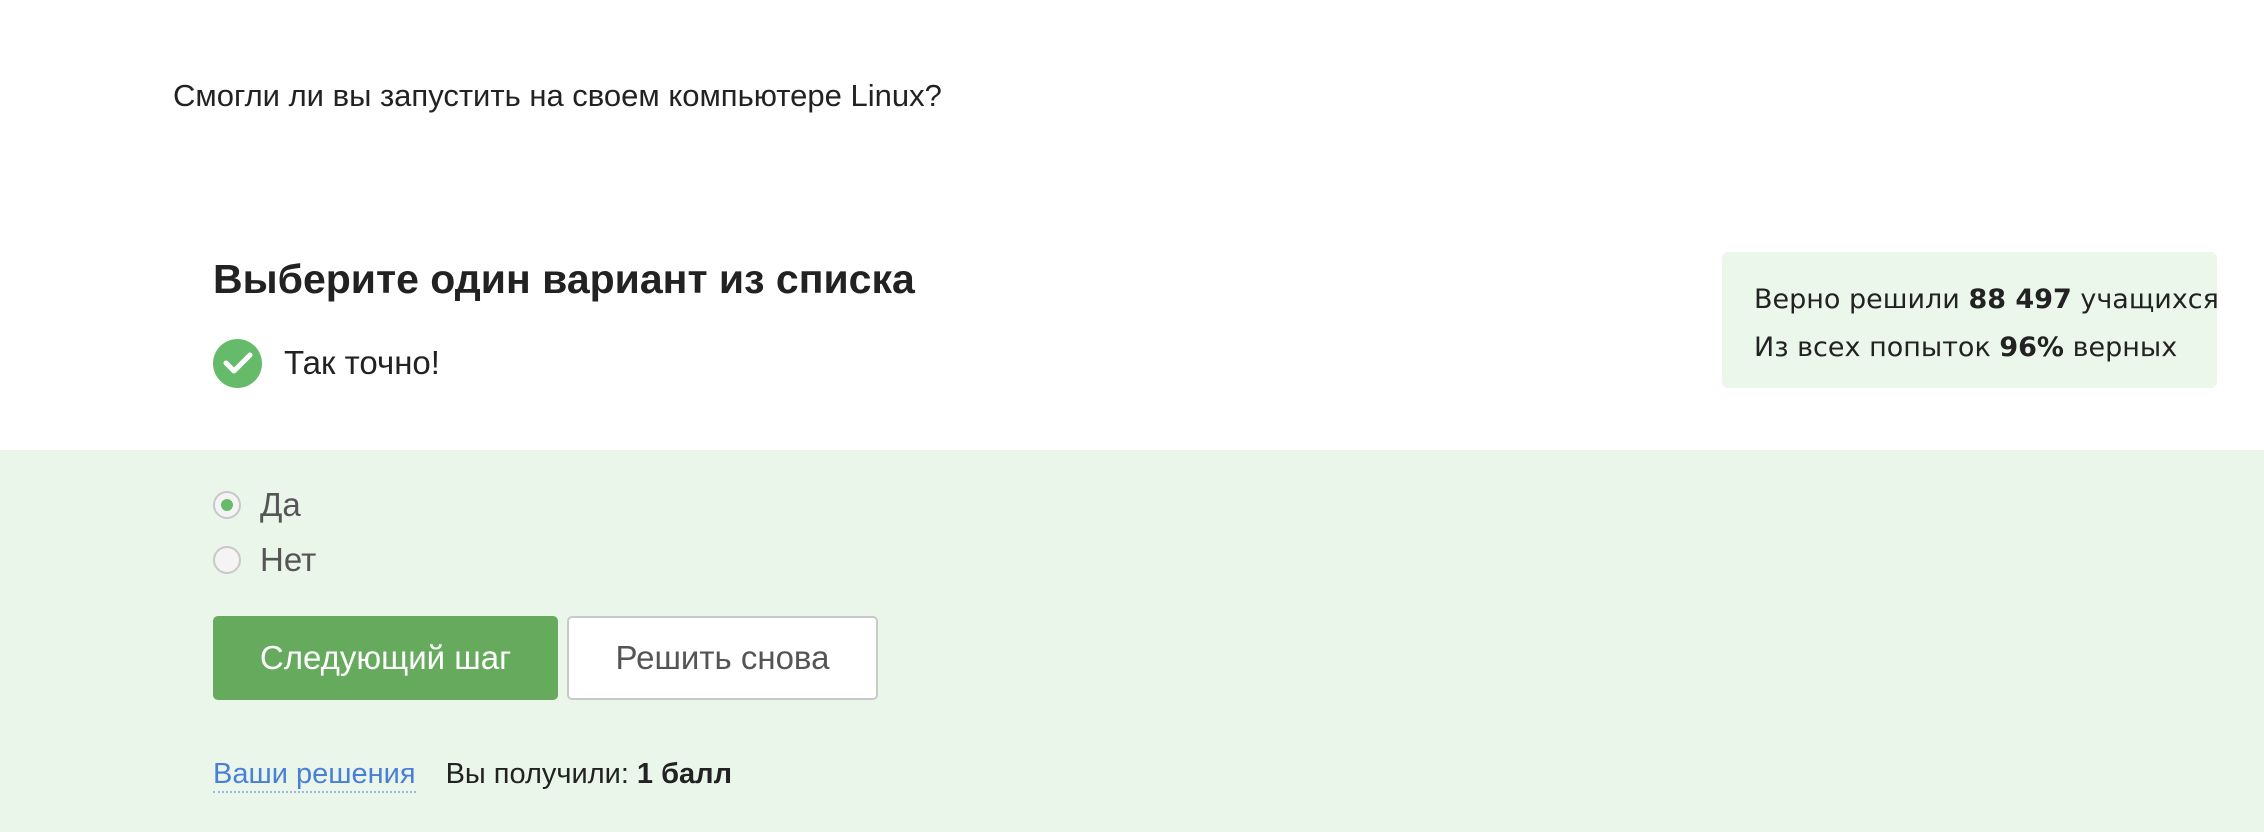 The image size is (2264, 832). I want to click on stats-attempts-line: Из всех попыток 96% верных, so click(1985, 348).